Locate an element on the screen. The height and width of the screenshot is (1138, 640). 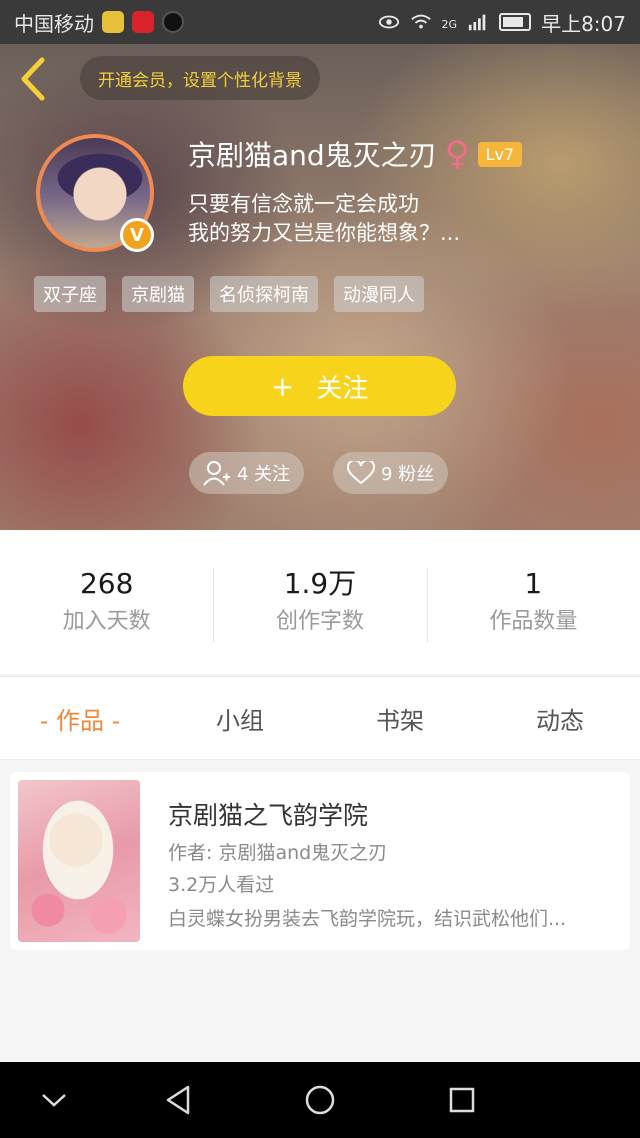
hide-nav-button is located at coordinates (54, 1100).